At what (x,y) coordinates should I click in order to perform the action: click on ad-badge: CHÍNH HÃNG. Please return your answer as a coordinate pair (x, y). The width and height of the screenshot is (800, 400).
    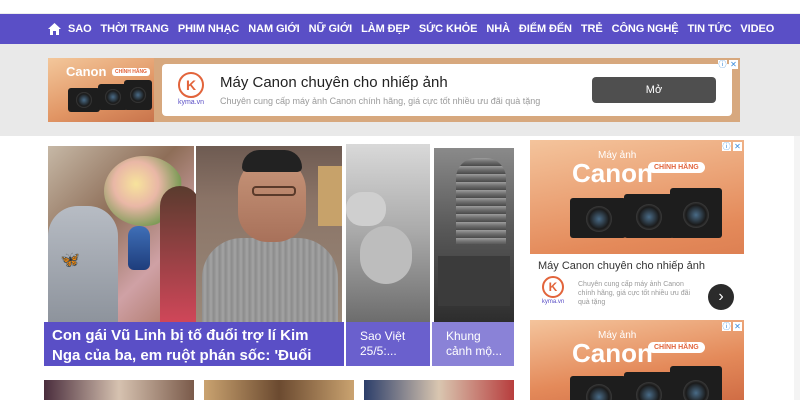
    Looking at the image, I should click on (131, 72).